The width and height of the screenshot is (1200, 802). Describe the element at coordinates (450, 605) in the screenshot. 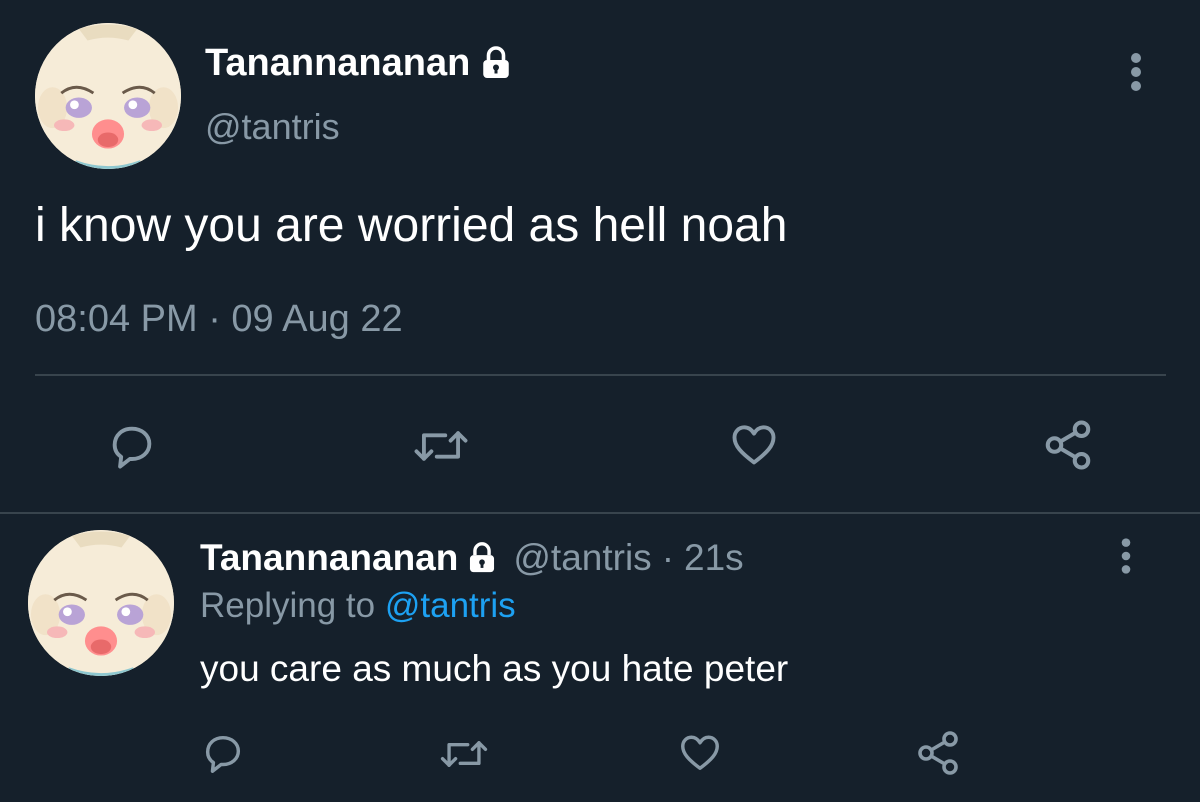

I see `replying-to-link: @tantris` at that location.